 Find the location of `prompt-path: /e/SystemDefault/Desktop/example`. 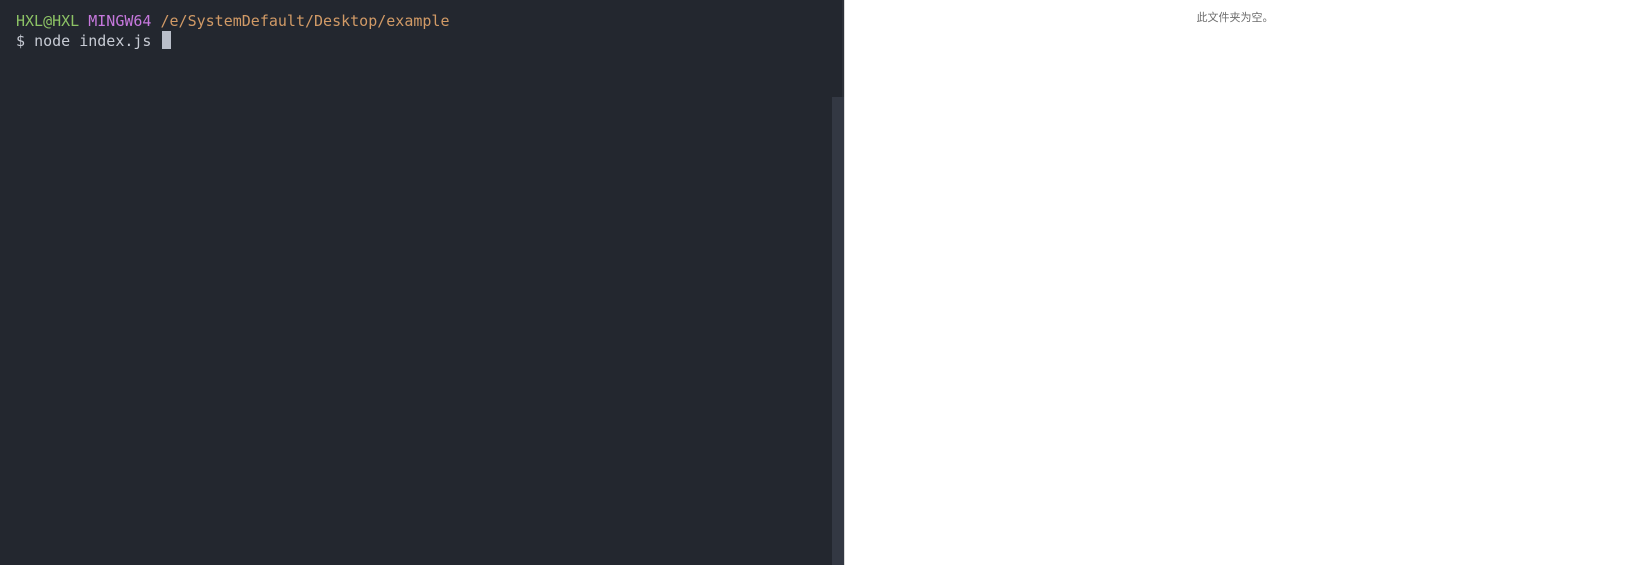

prompt-path: /e/SystemDefault/Desktop/example is located at coordinates (305, 21).